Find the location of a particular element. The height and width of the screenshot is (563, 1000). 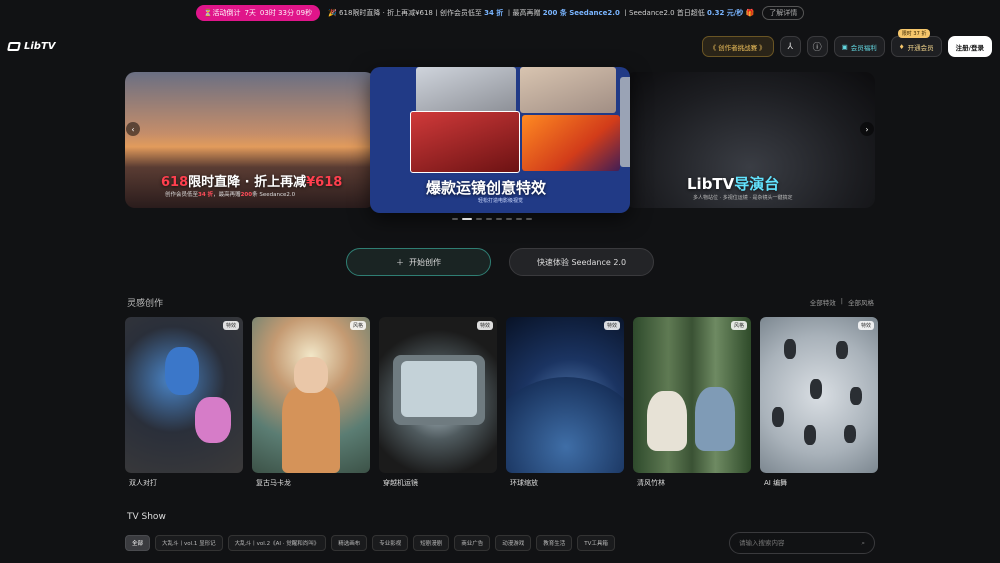

caption-618: 618 is located at coordinates (175, 182).